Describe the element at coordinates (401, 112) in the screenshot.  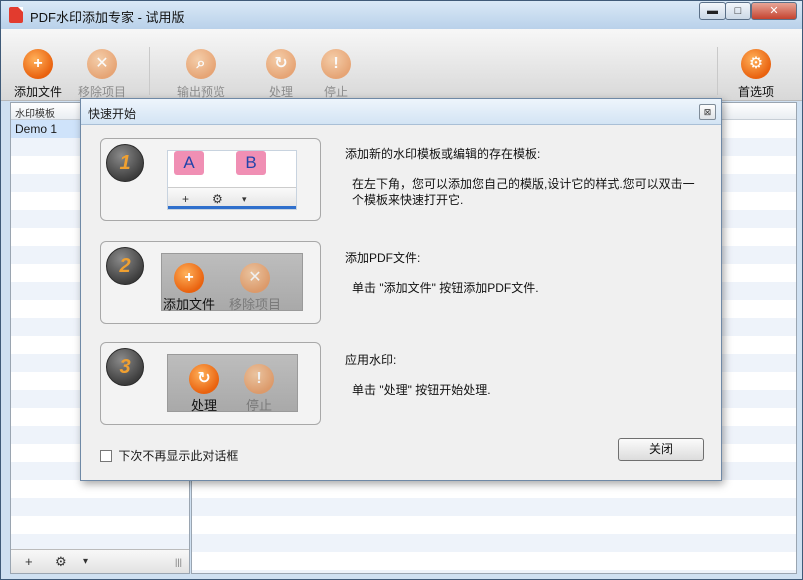
I see `dialog-title-bar: 快速开始 ⊠` at that location.